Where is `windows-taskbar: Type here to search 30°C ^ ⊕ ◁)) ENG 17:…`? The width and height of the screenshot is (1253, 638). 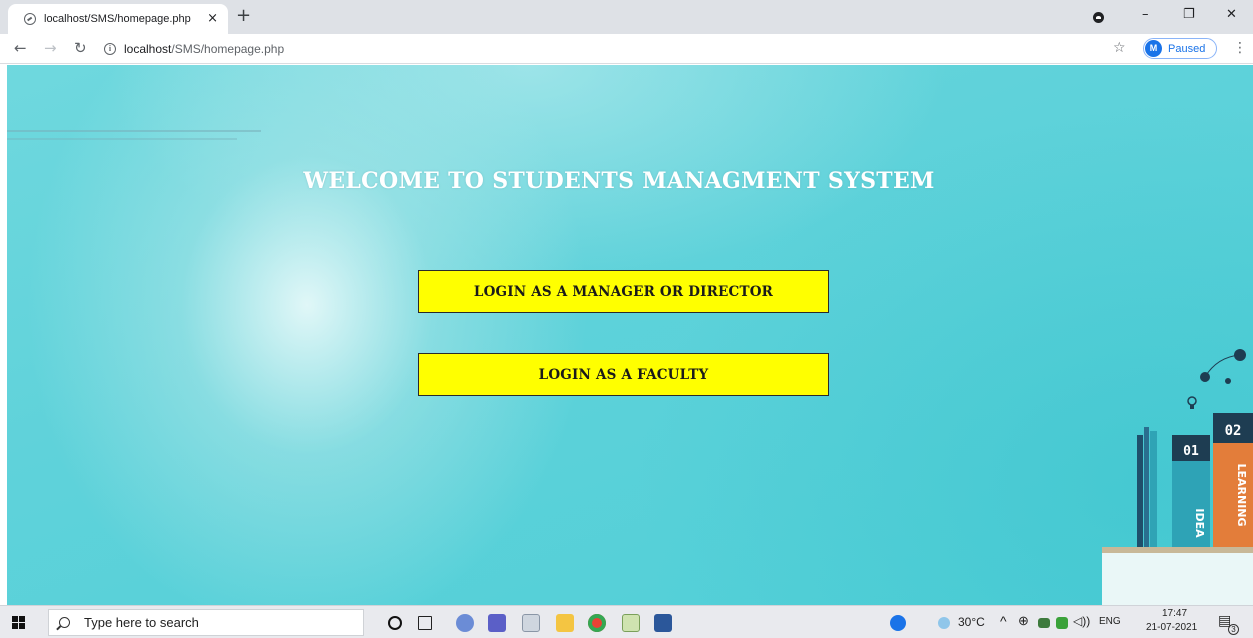 windows-taskbar: Type here to search 30°C ^ ⊕ ◁)) ENG 17:… is located at coordinates (626, 621).